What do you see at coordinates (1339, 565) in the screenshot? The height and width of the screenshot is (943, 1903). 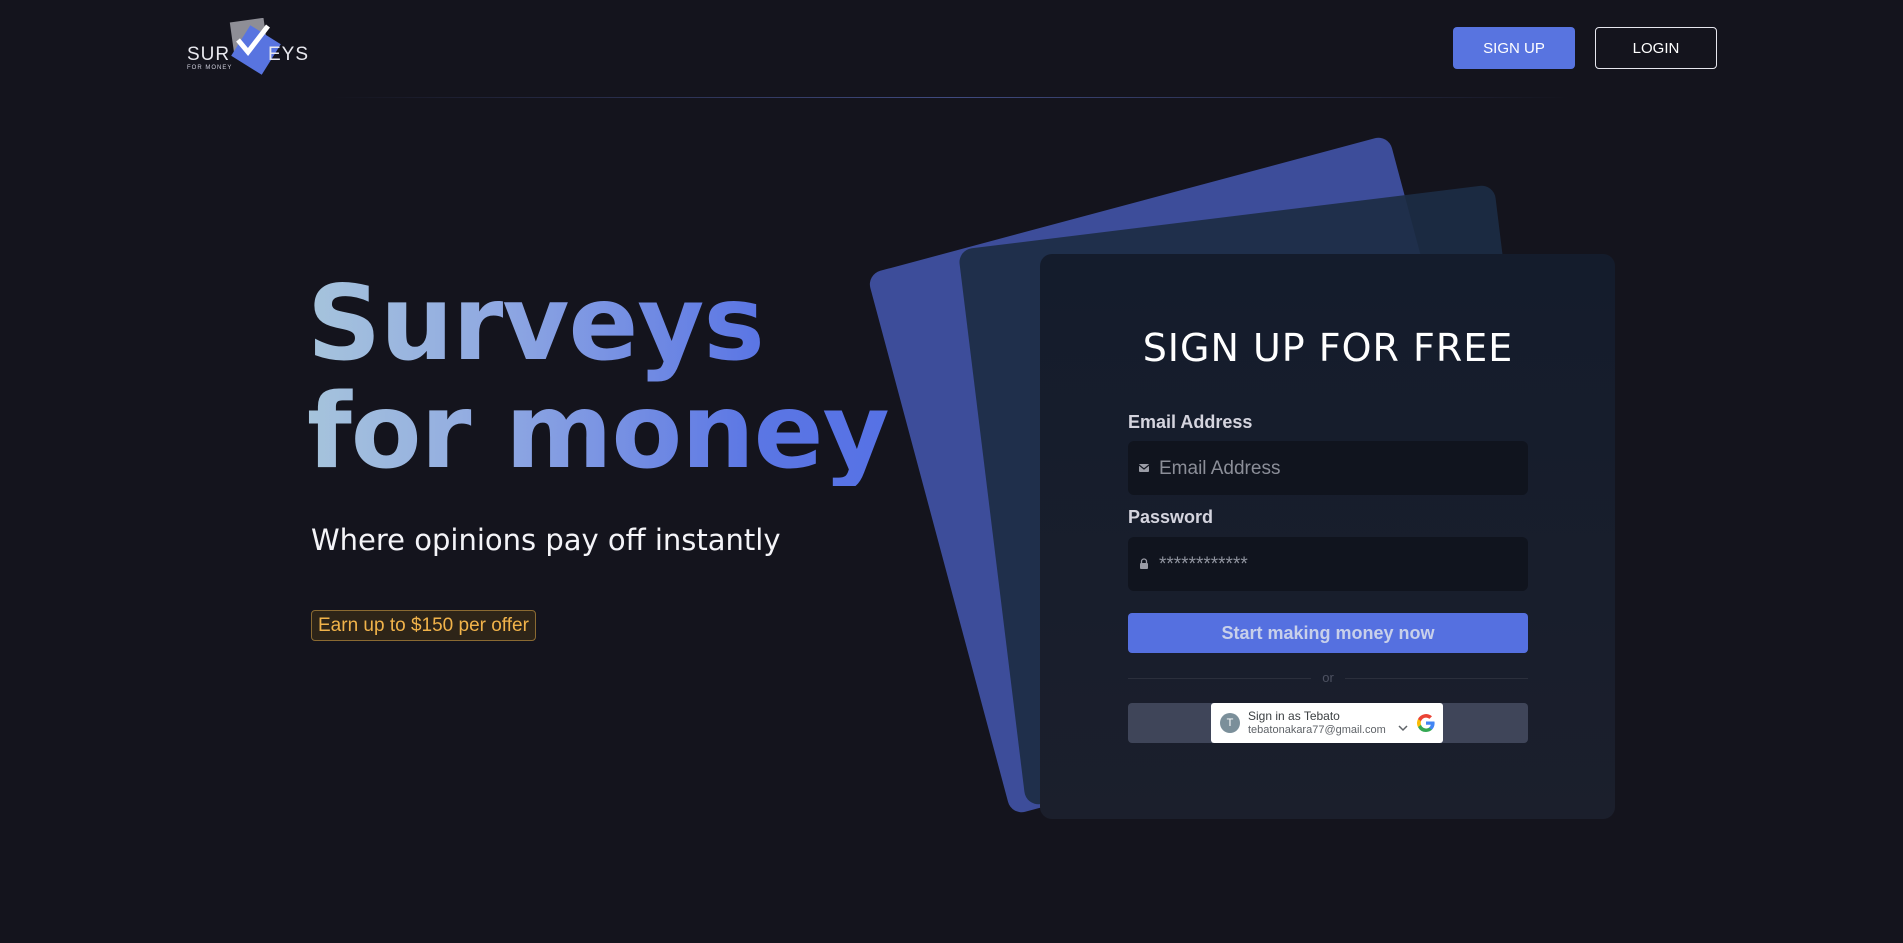 I see `password-input` at bounding box center [1339, 565].